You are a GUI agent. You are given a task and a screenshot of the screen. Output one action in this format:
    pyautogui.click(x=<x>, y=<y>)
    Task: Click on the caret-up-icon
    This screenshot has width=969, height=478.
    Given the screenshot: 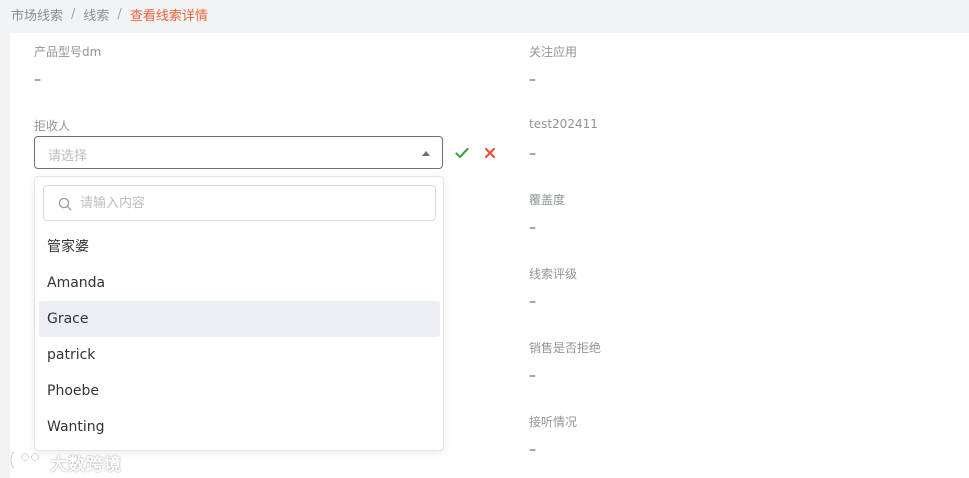 What is the action you would take?
    pyautogui.click(x=426, y=153)
    